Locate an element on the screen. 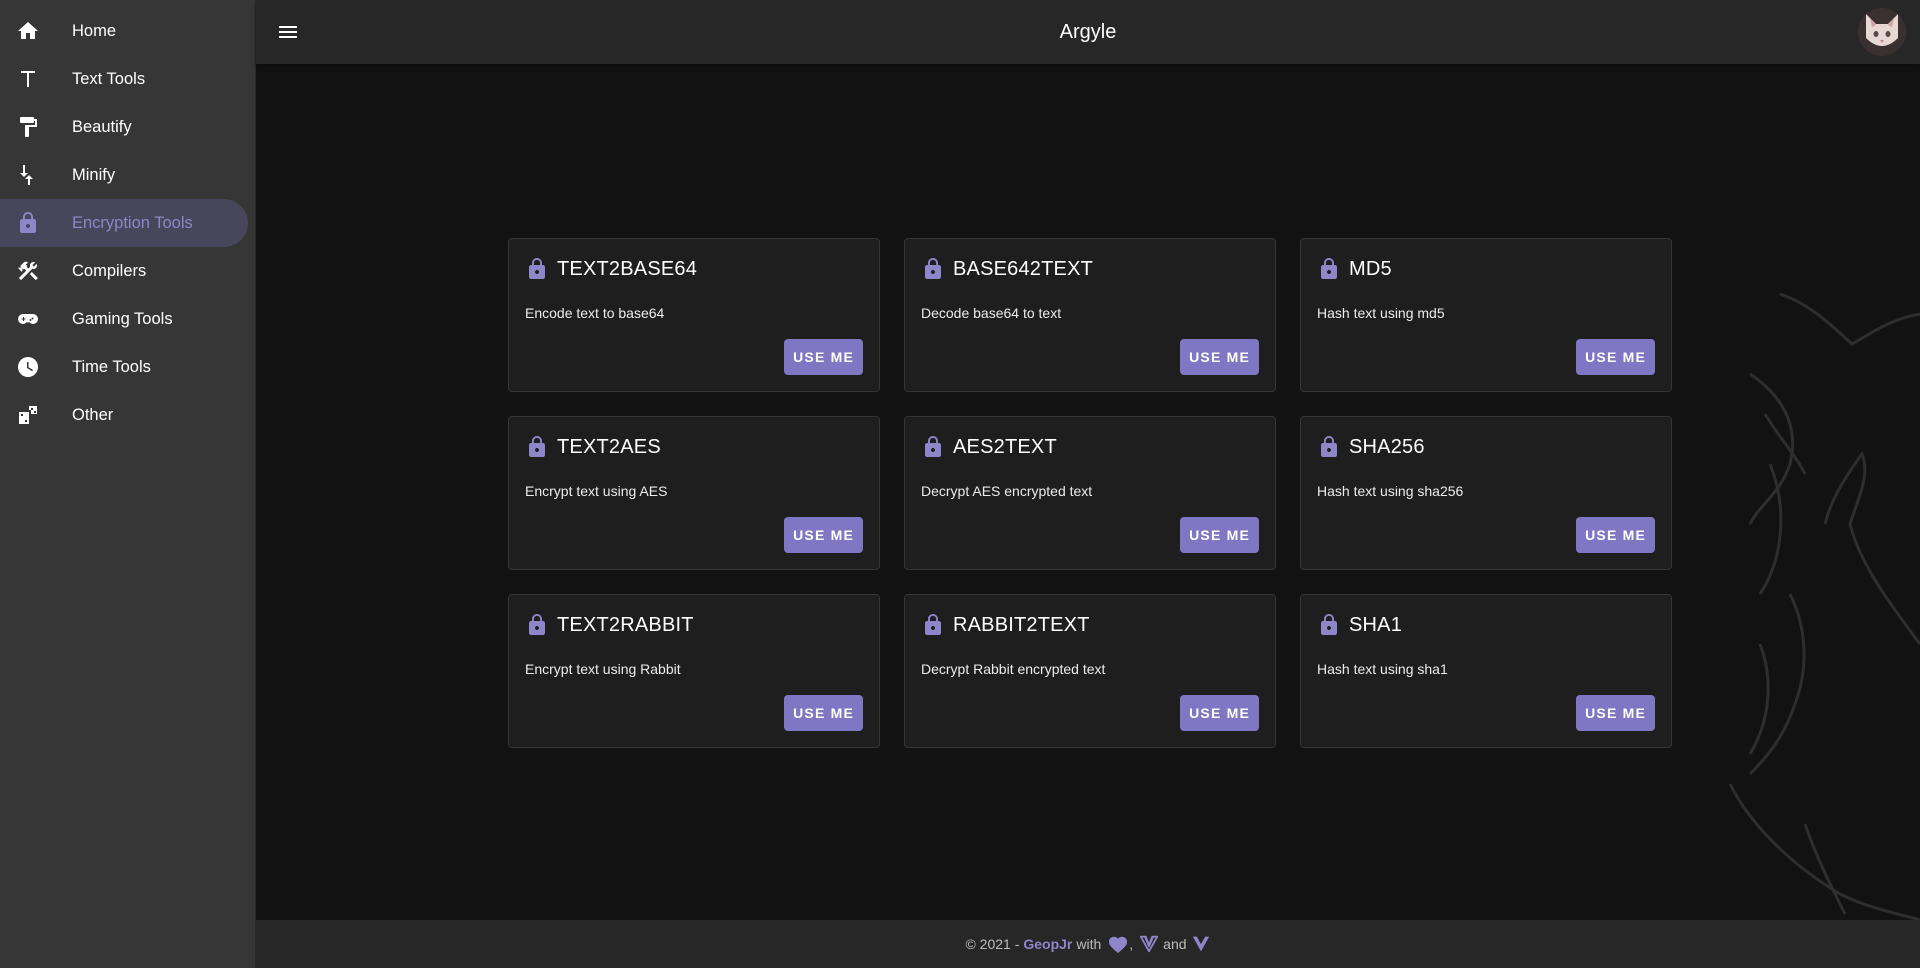 This screenshot has height=968, width=1920. sidebar-item-label: Other is located at coordinates (93, 414).